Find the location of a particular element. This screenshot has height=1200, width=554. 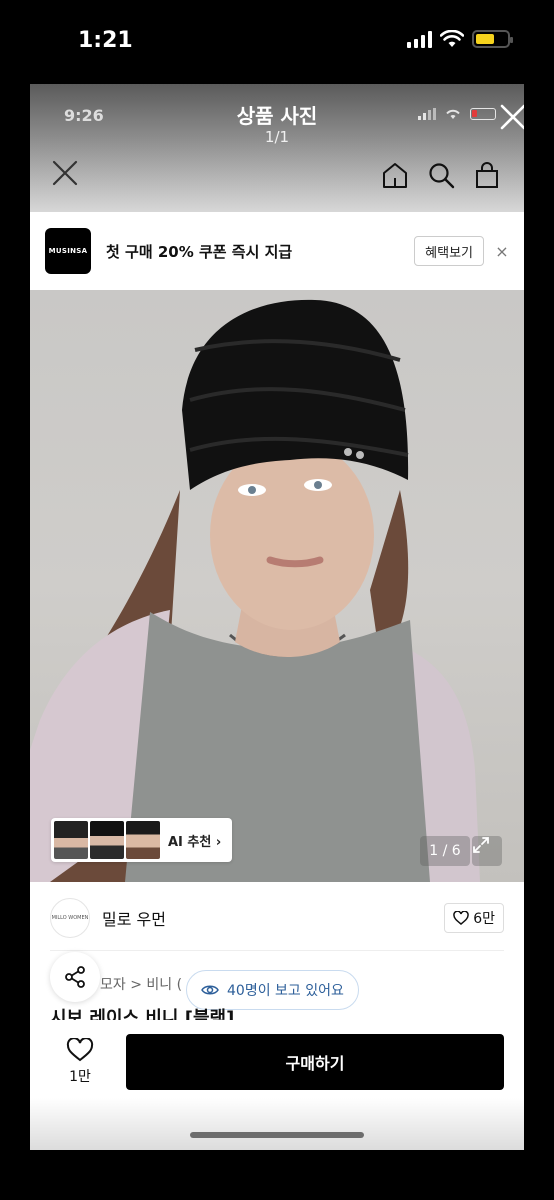

musinsa-logo: MUSINSA is located at coordinates (68, 251).